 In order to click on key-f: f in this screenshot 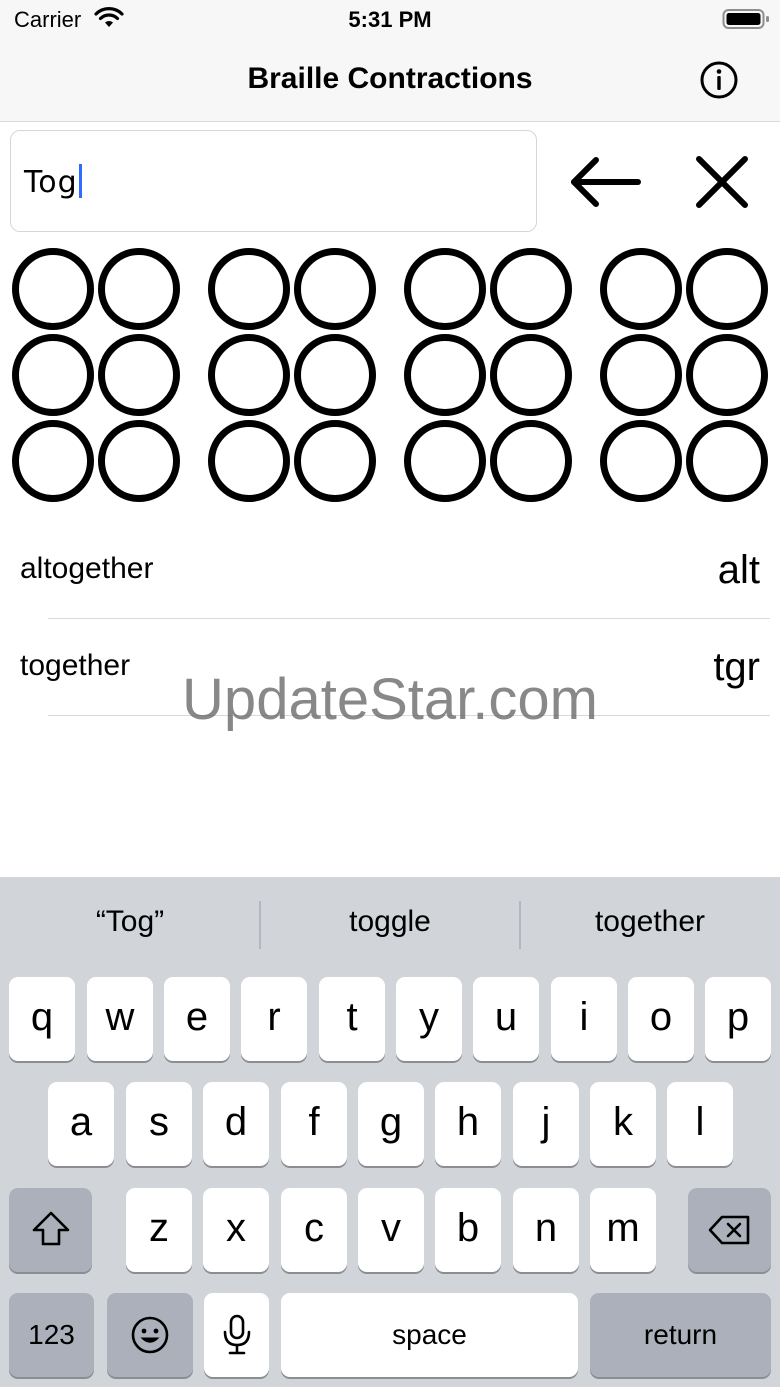, I will do `click(314, 1124)`.